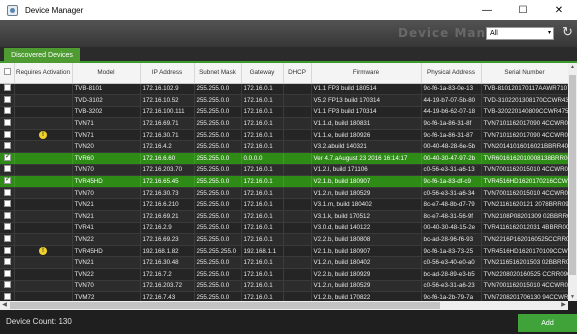 The image size is (577, 334). I want to click on scroll-up-icon: ▲, so click(572, 67).